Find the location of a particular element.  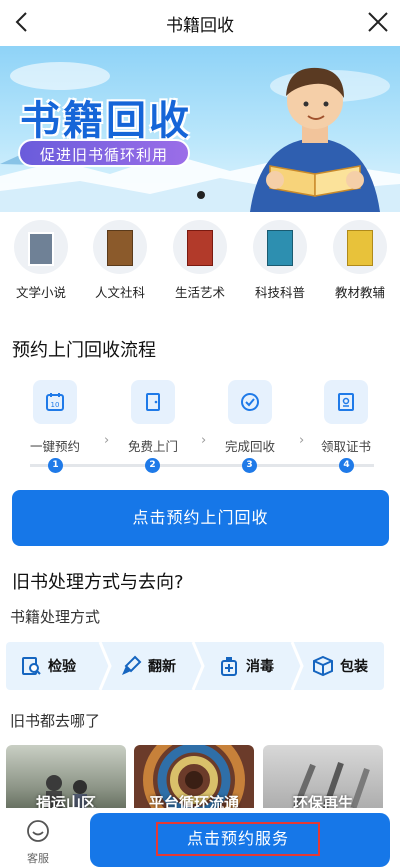

bottom-action-bar: 客服 点击预约服务 is located at coordinates (200, 837).